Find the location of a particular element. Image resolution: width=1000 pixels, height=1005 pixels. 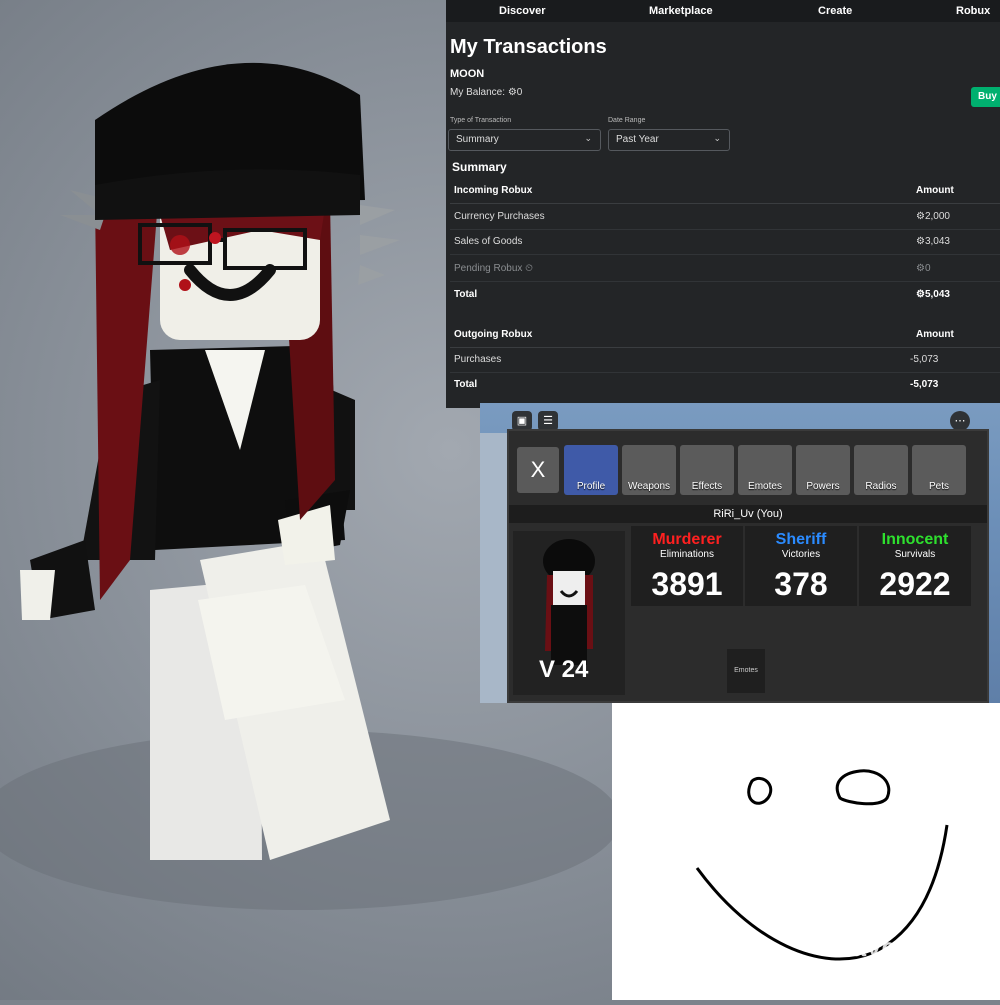

nav-robux: Robux is located at coordinates (973, 11).